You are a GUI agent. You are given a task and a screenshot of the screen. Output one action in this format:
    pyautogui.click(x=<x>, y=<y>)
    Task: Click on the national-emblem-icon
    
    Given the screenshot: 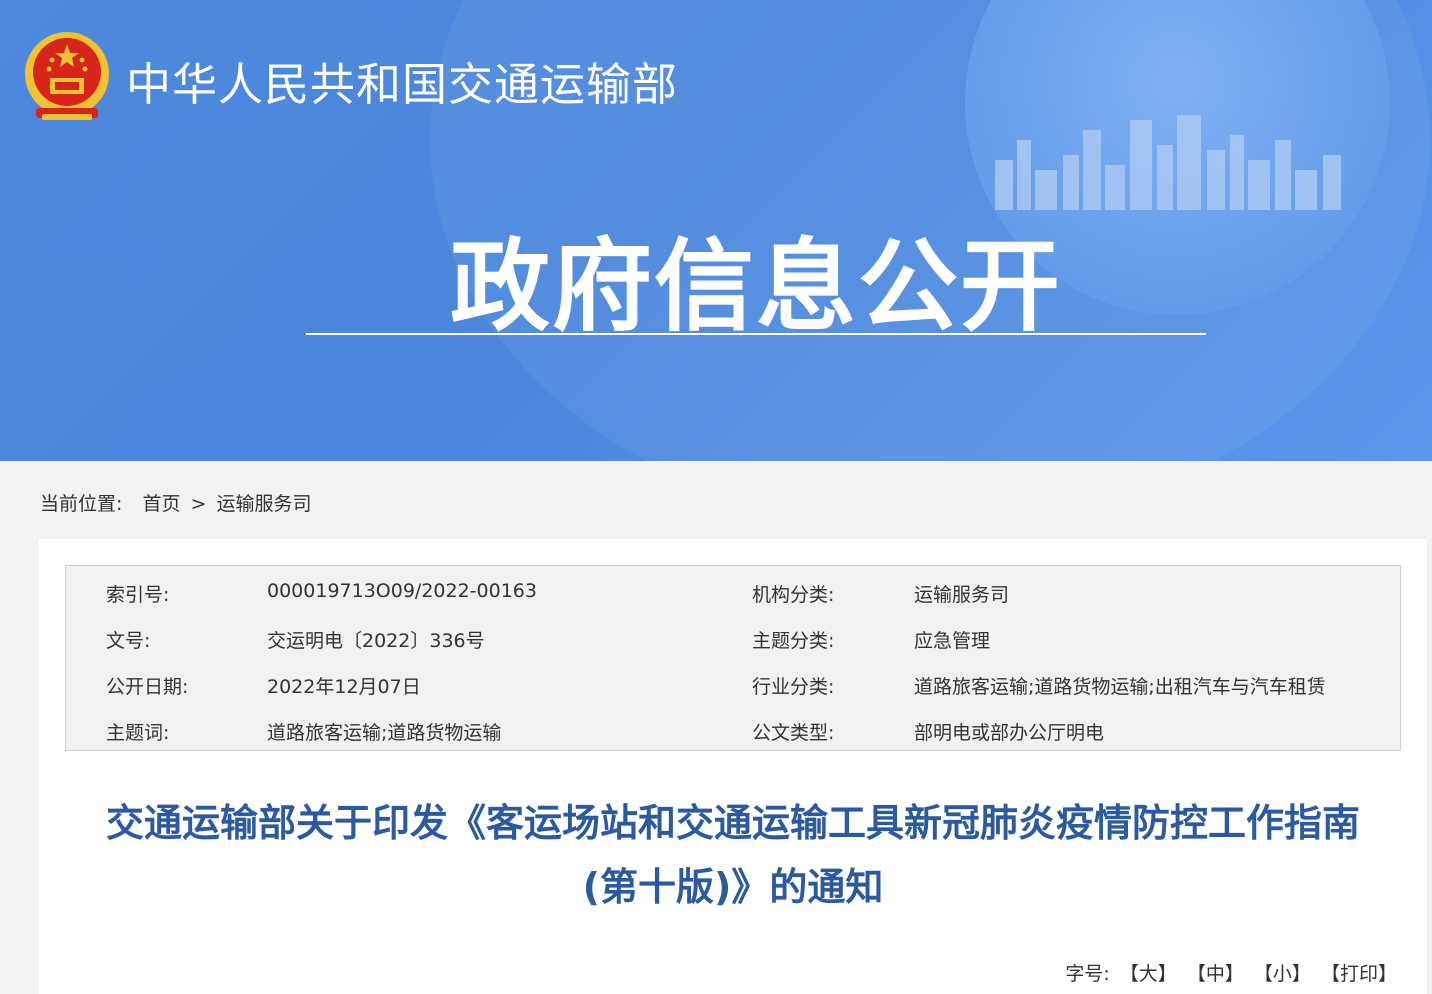 What is the action you would take?
    pyautogui.click(x=67, y=76)
    